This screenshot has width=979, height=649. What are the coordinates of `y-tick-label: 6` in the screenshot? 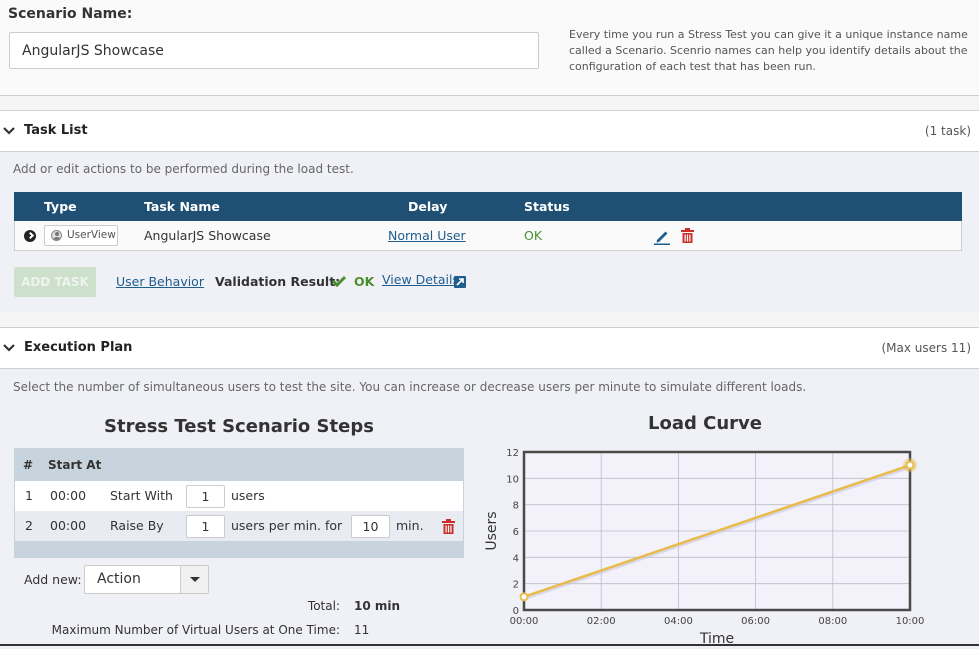 It's located at (516, 532).